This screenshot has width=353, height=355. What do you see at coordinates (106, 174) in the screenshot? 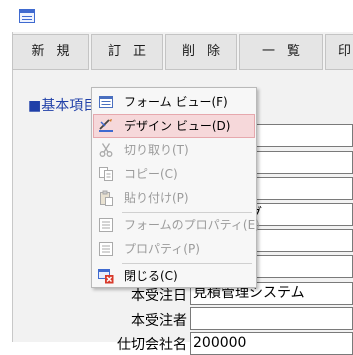
I see `copy-icon` at bounding box center [106, 174].